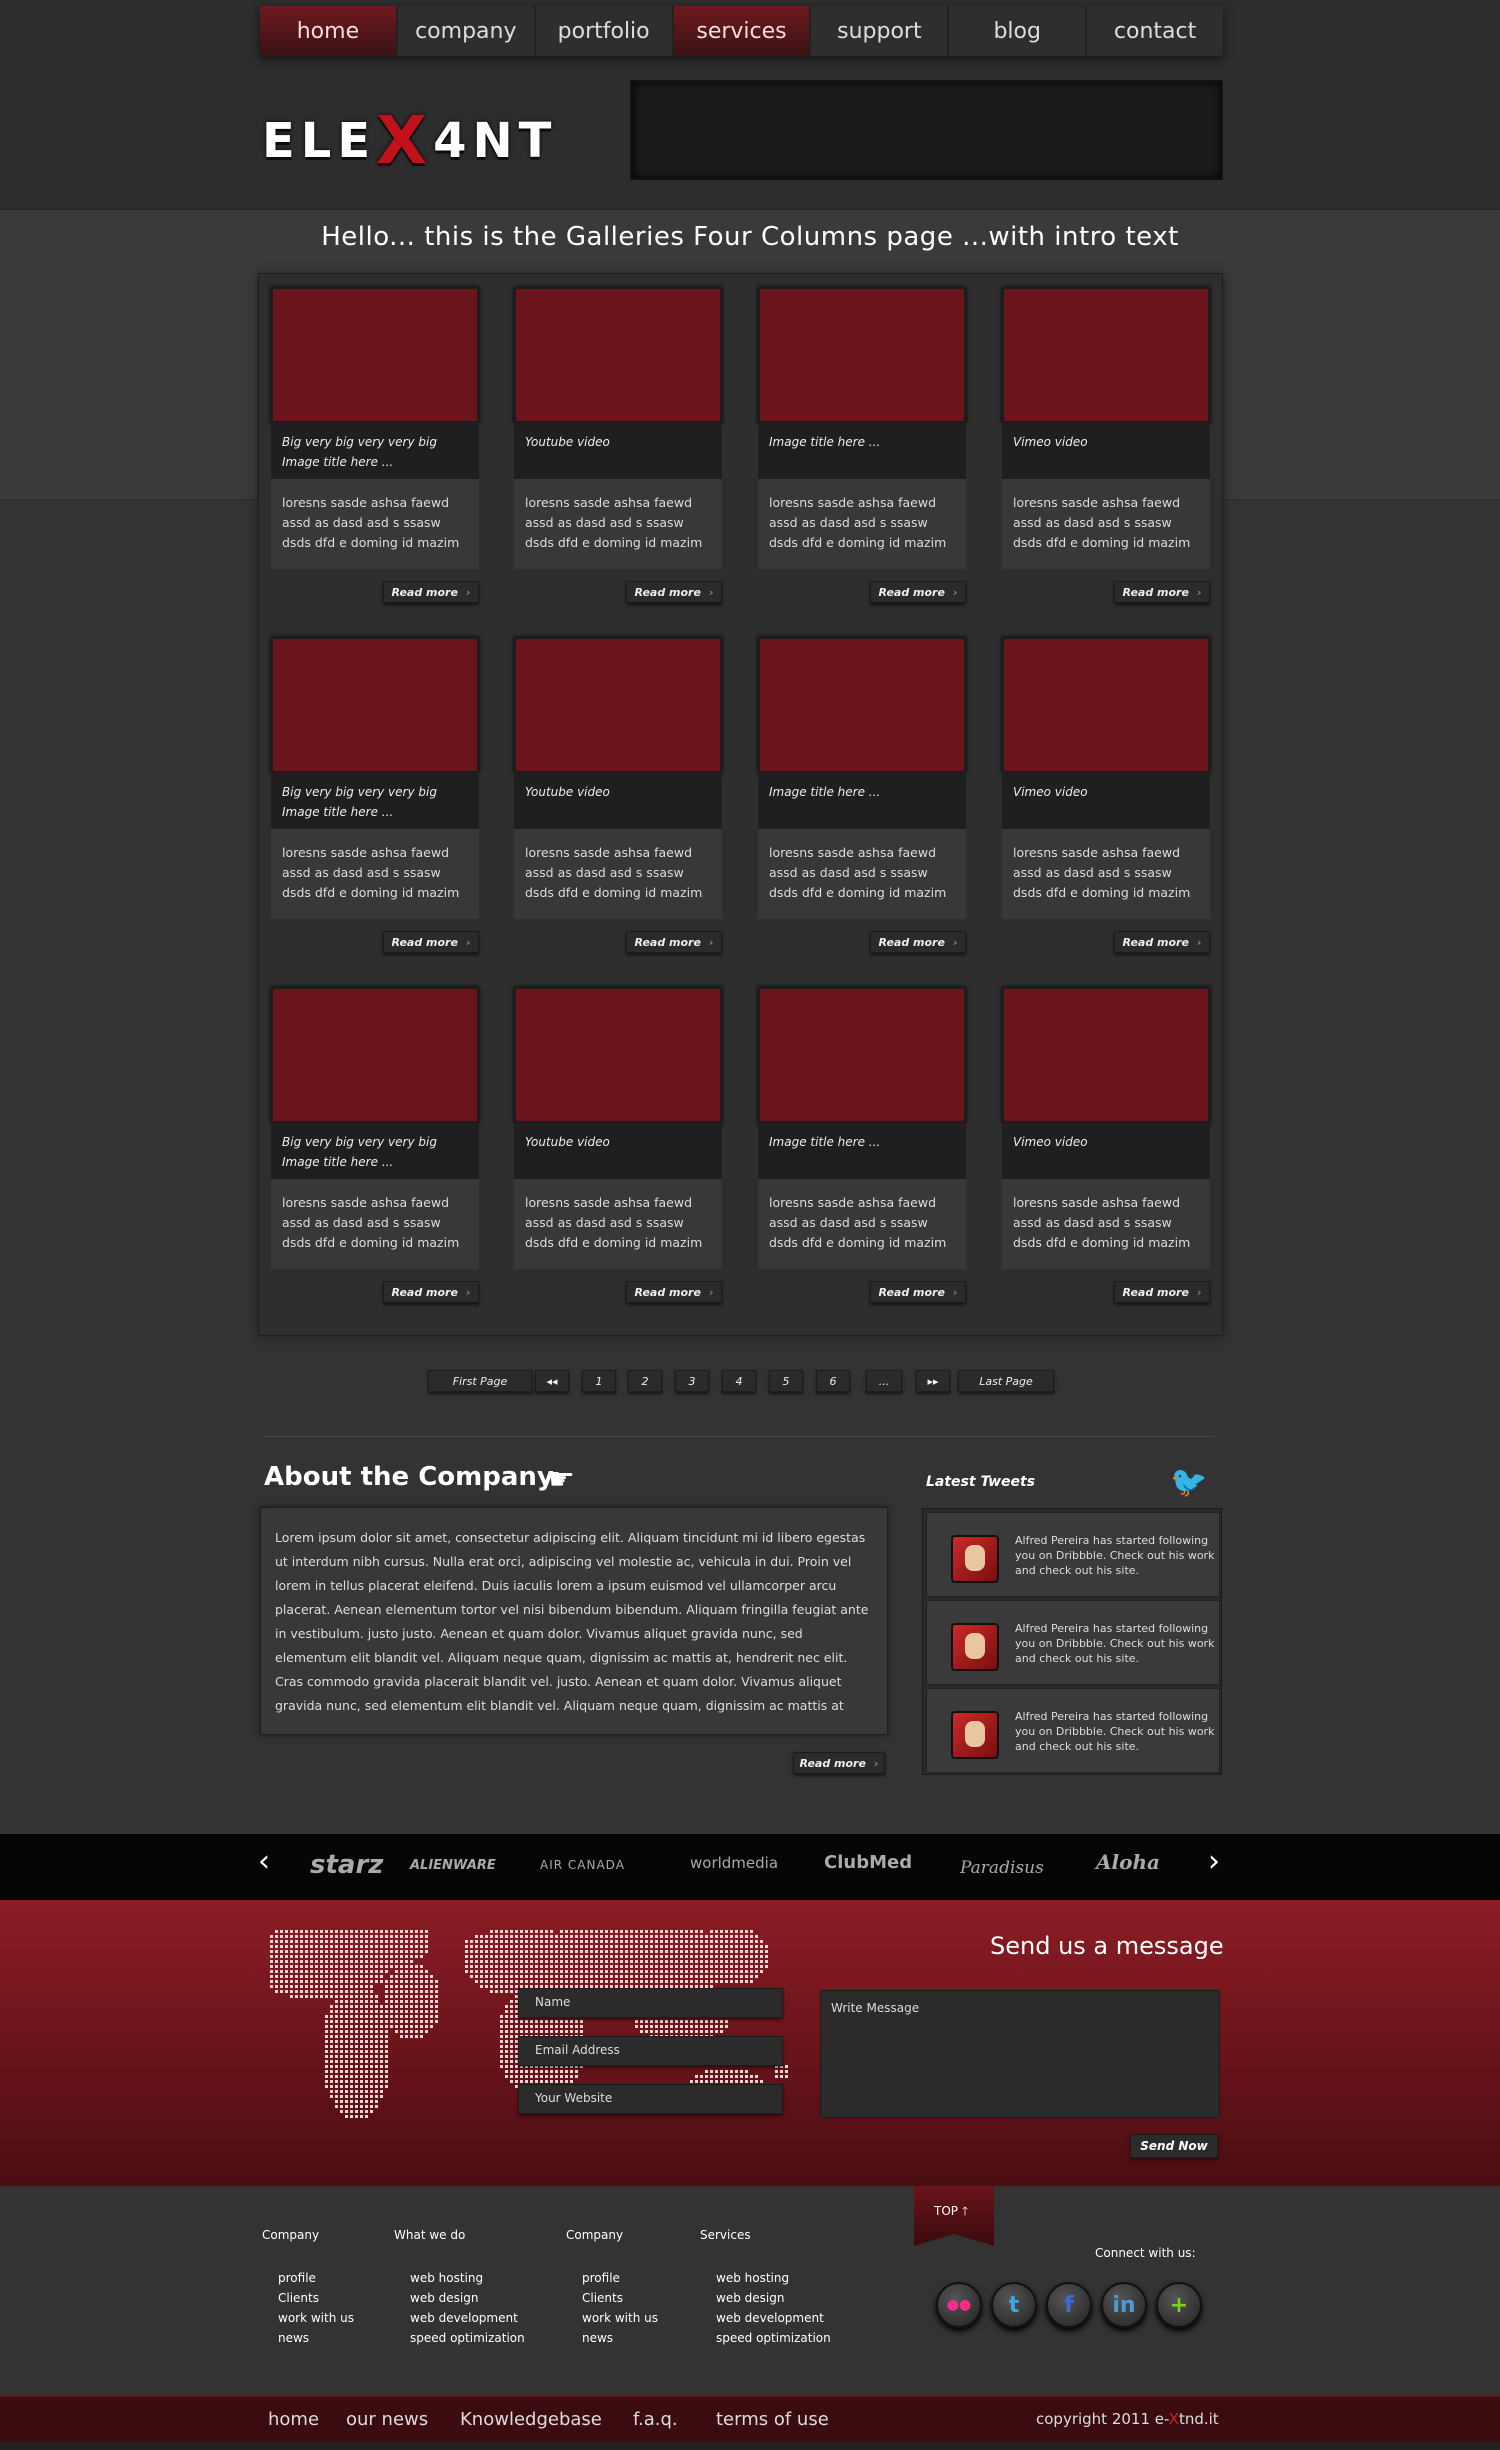 The height and width of the screenshot is (2450, 1500). I want to click on facebook-icon: f, so click(1069, 2305).